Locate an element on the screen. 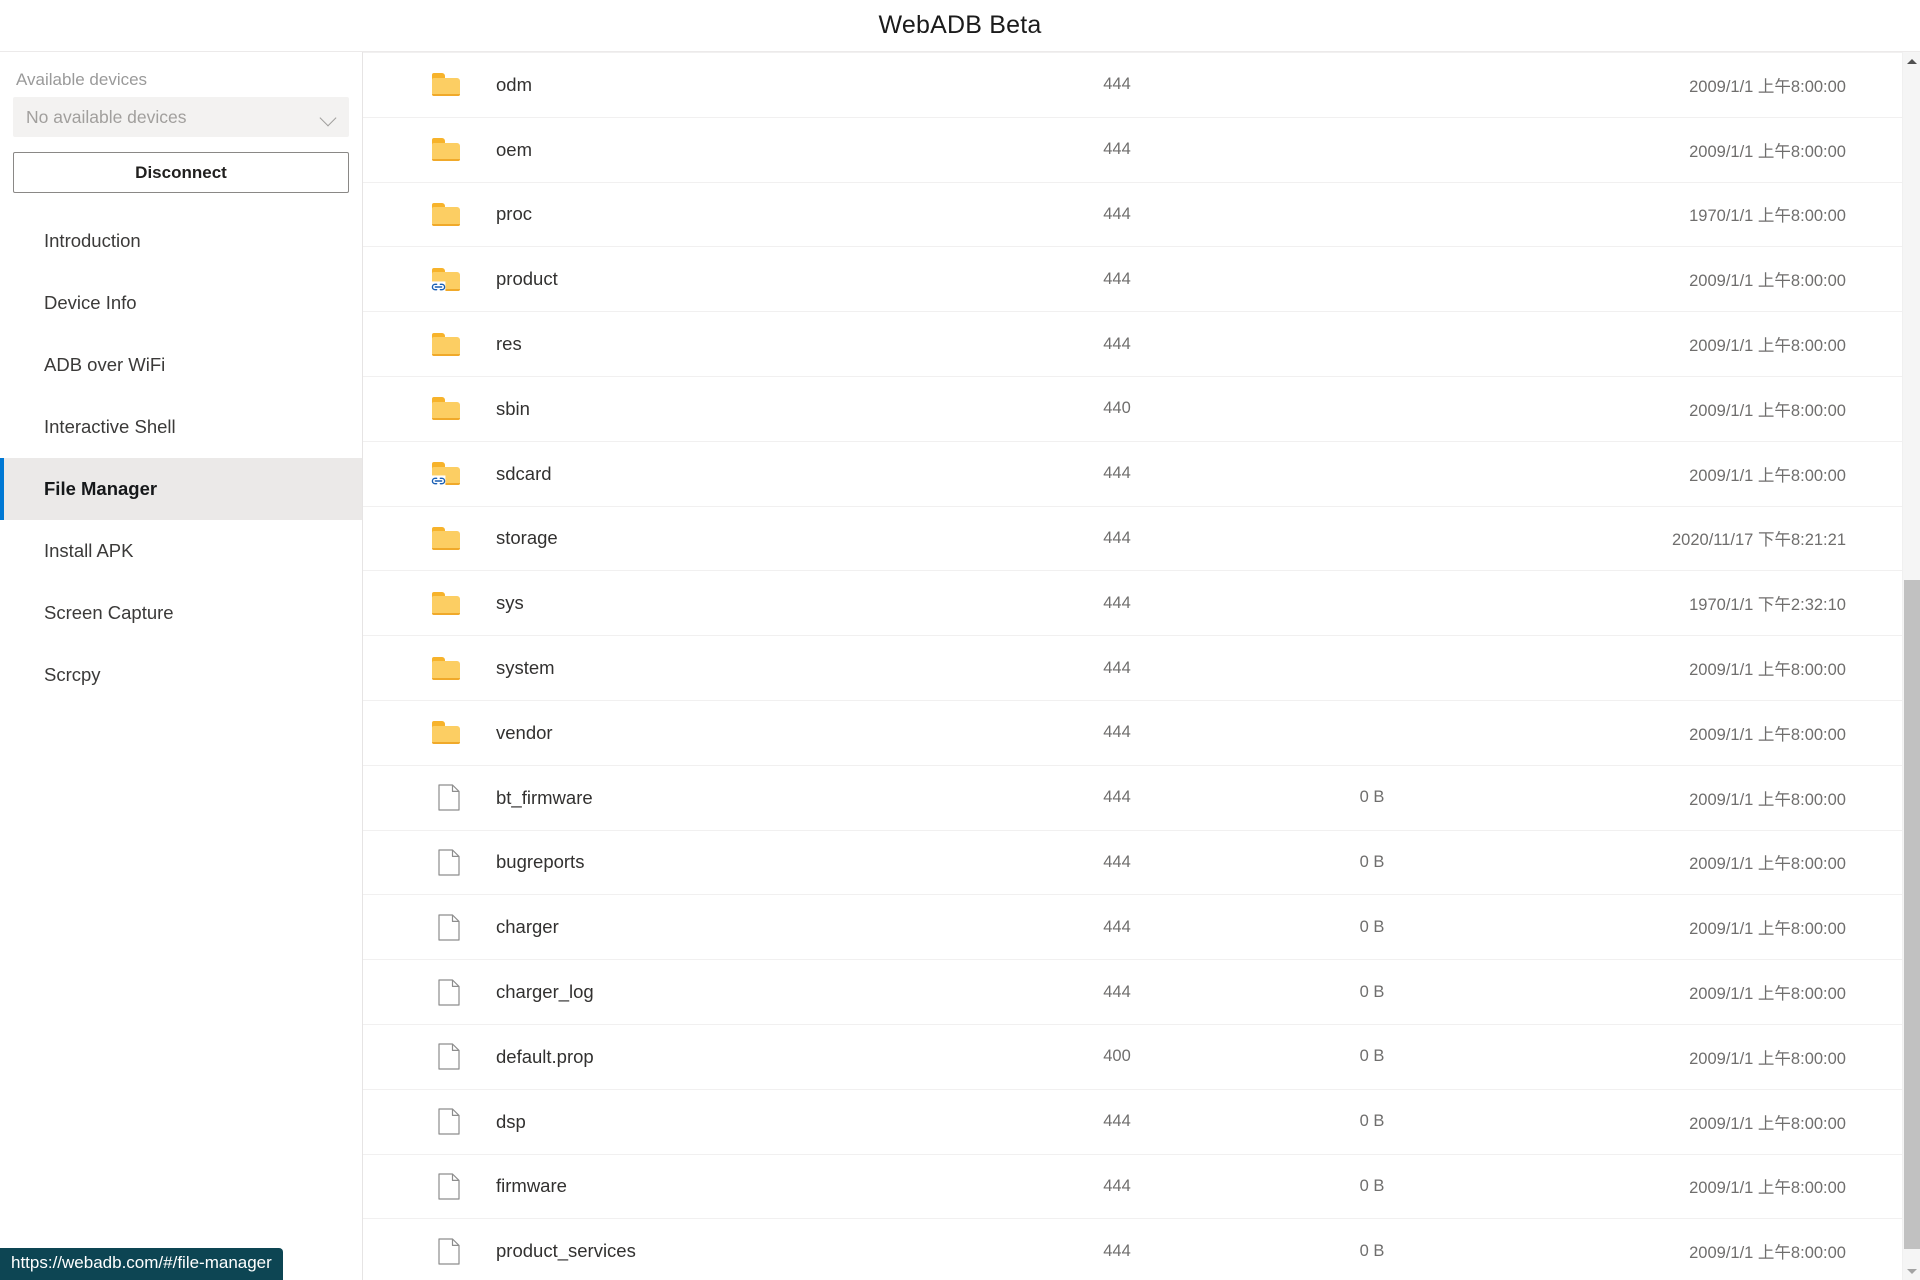 This screenshot has height=1280, width=1920. table-row: odm 444 2009/1/1 上午8:00:00 is located at coordinates (1132, 85).